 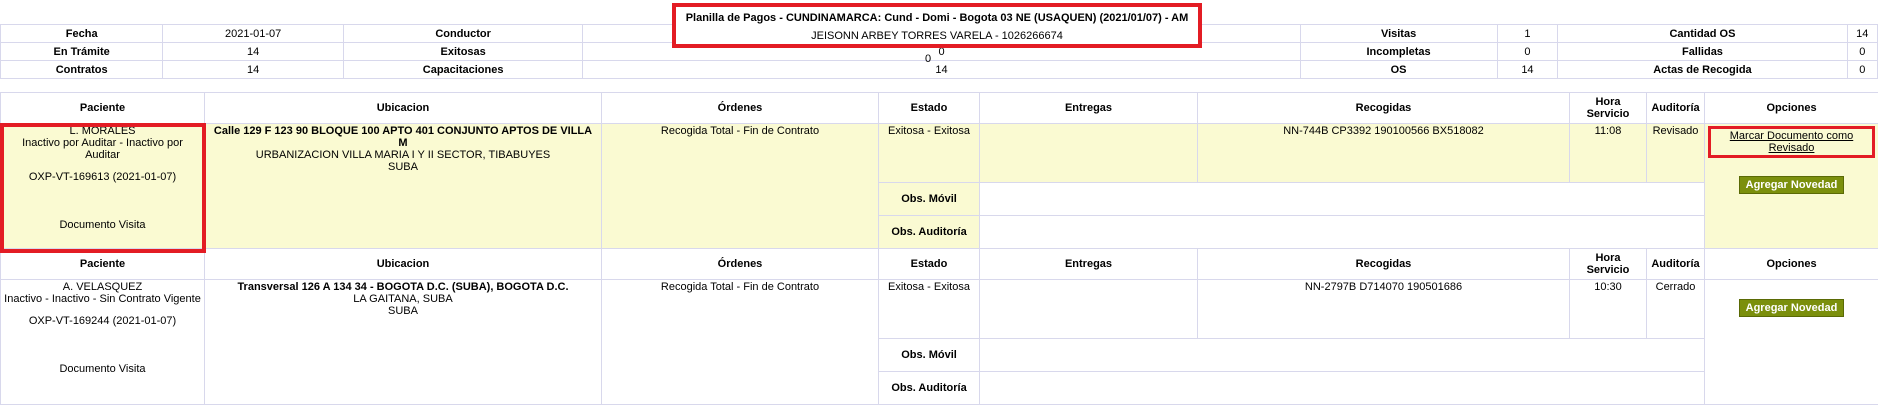 What do you see at coordinates (102, 177) in the screenshot?
I see `patient-code: OXP-VT-169613 (2021-01-07)` at bounding box center [102, 177].